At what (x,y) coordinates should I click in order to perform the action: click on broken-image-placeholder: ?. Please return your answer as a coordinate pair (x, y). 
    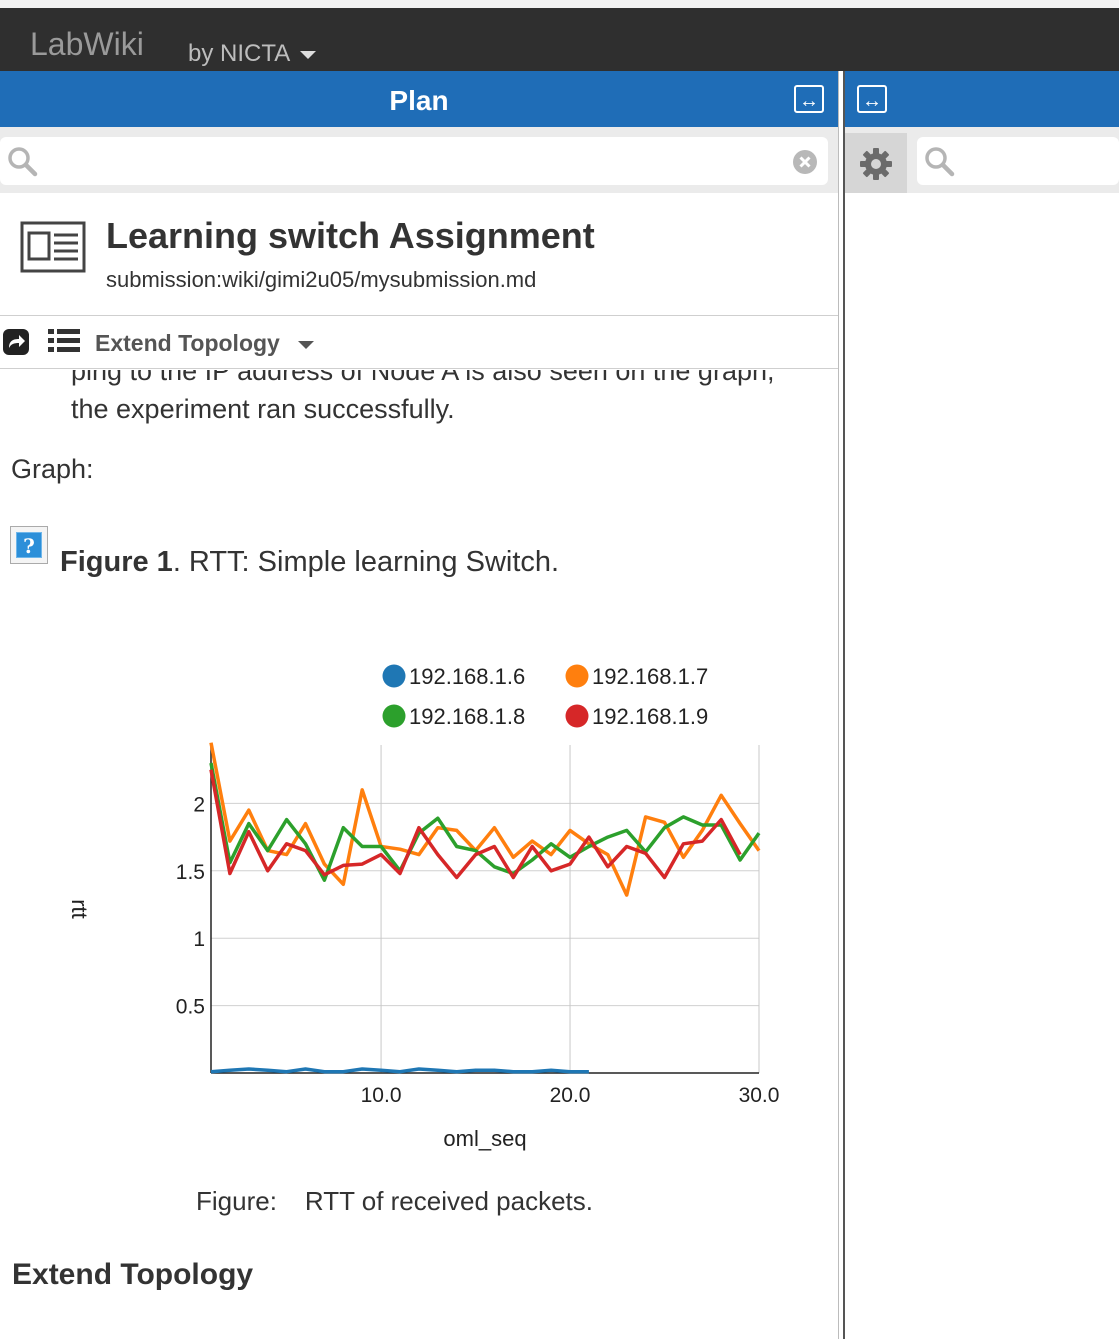
    Looking at the image, I should click on (29, 545).